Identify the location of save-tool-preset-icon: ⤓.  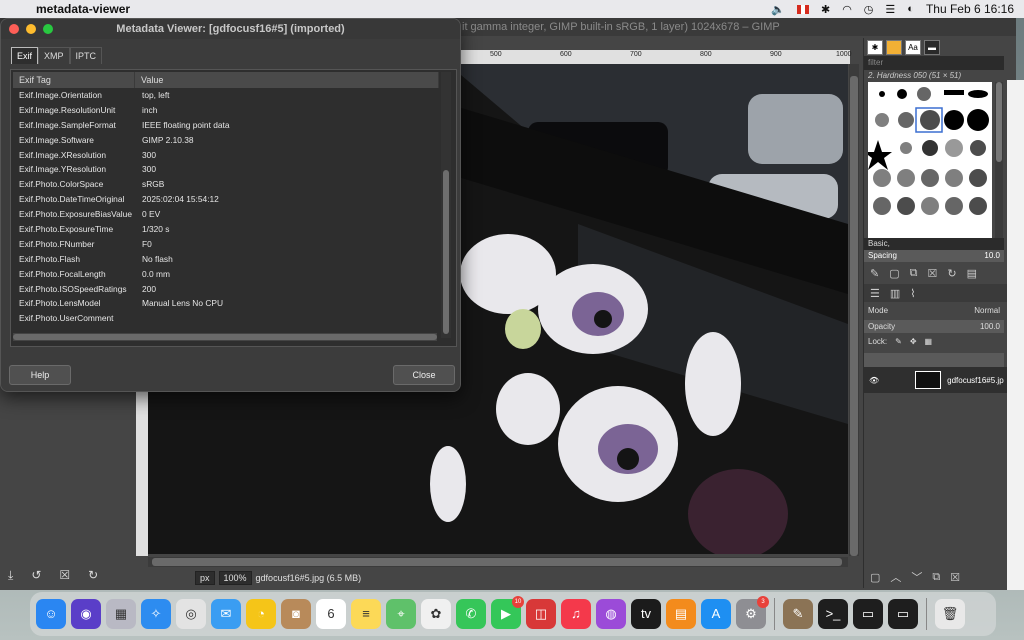
(10, 575).